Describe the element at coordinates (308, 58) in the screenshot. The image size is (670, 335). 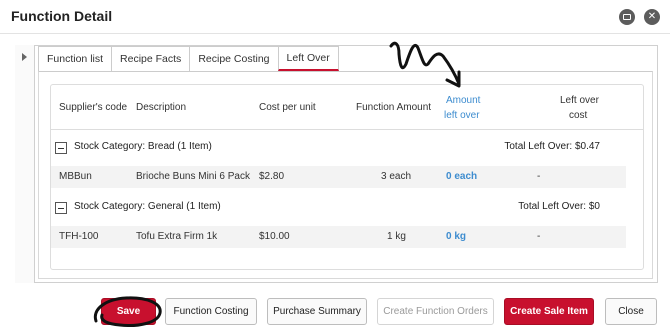
I see `tab-left-over: Left Over` at that location.